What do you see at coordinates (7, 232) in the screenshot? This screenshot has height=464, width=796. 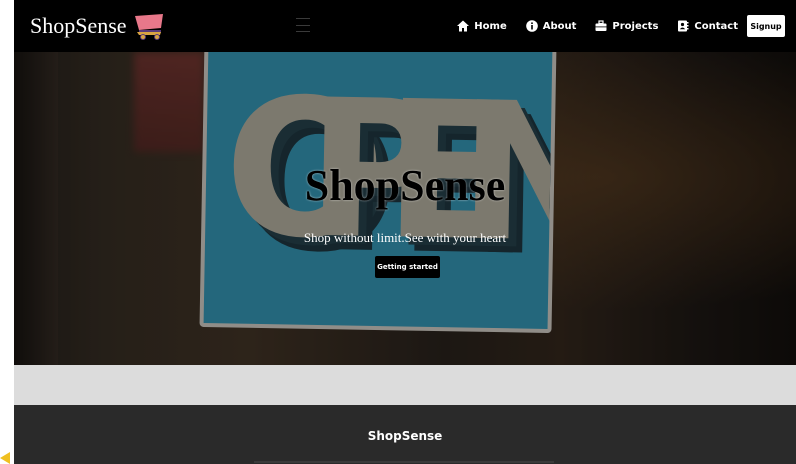 I see `left-gutter` at bounding box center [7, 232].